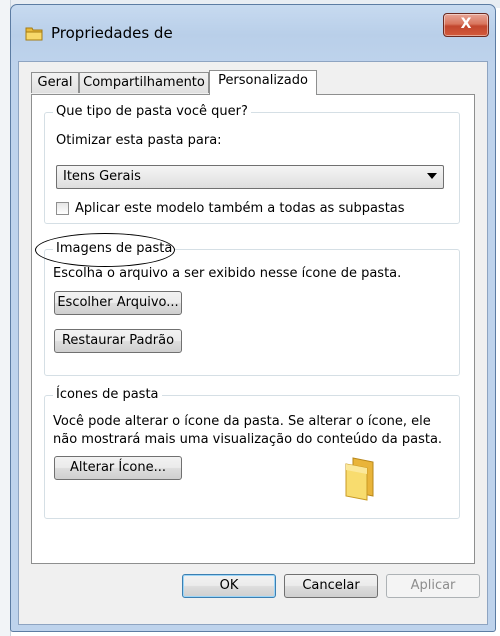 The width and height of the screenshot is (500, 636). Describe the element at coordinates (432, 176) in the screenshot. I see `chevron-down-icon` at that location.